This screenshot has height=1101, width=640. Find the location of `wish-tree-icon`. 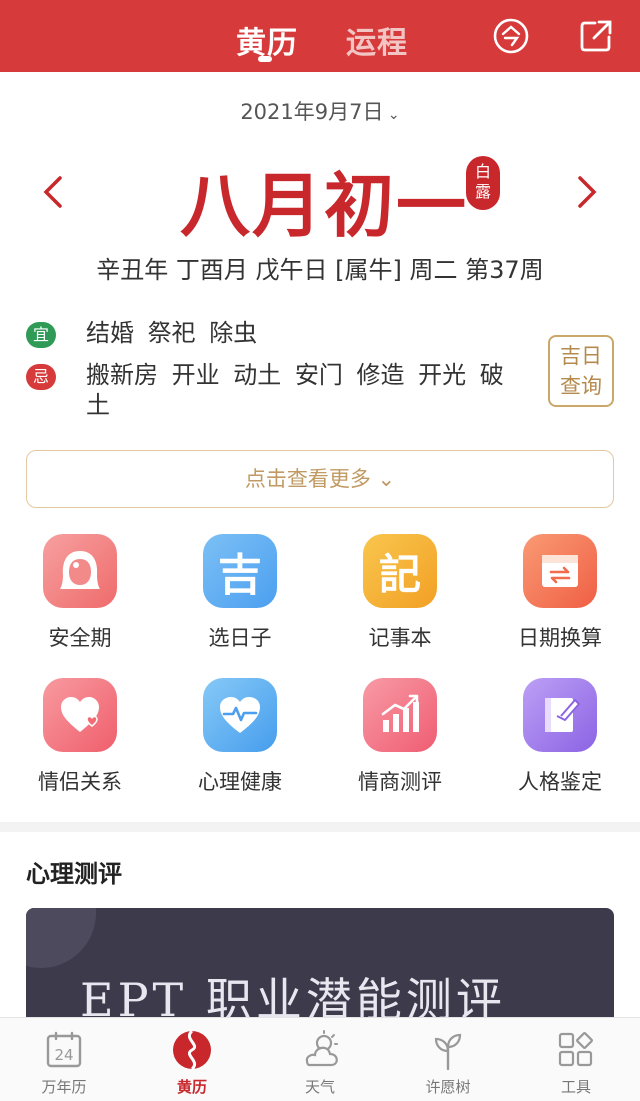

wish-tree-icon is located at coordinates (448, 1050).